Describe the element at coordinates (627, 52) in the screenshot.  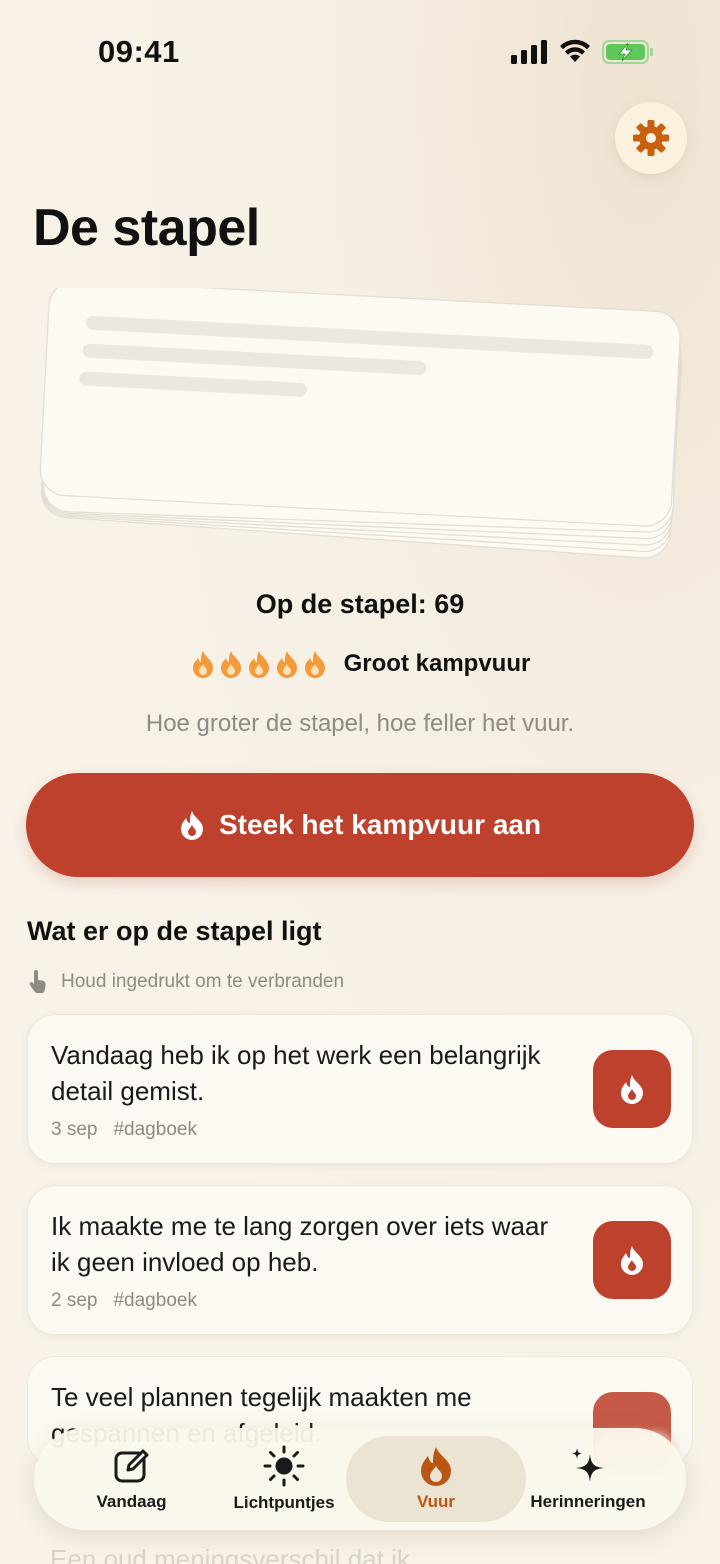
I see `battery-charging-icon` at that location.